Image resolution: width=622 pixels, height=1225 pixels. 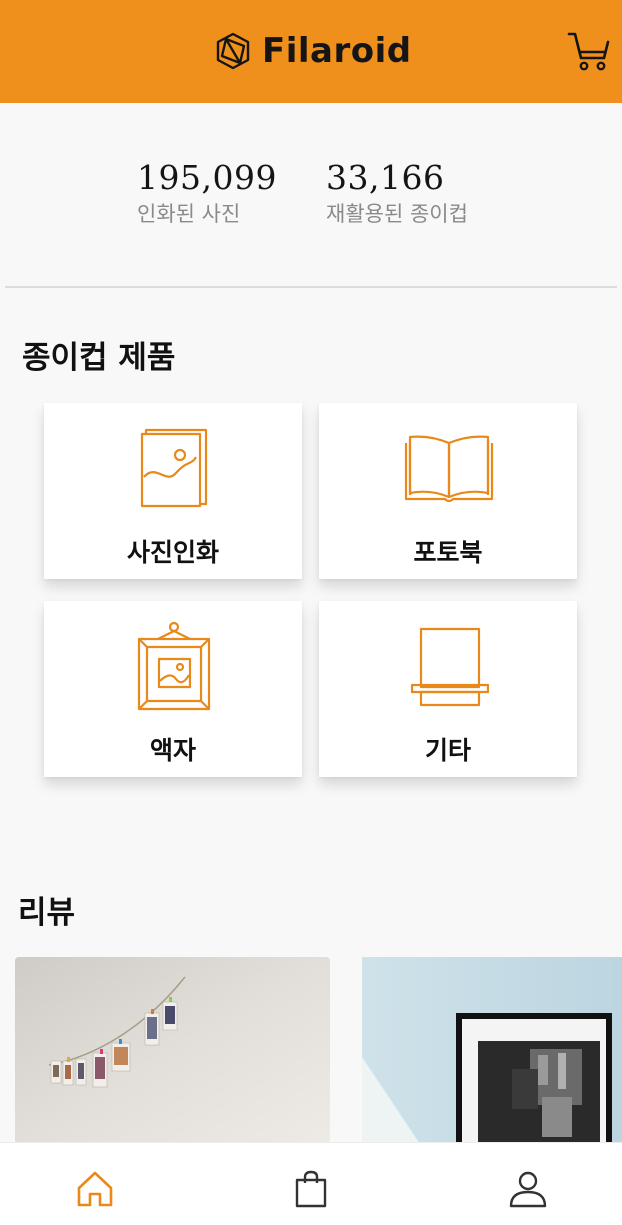 I want to click on nav-shop, so click(x=311, y=1189).